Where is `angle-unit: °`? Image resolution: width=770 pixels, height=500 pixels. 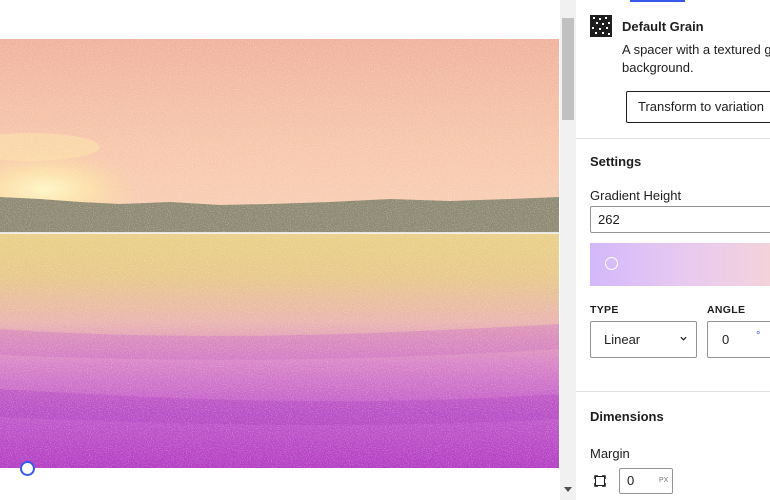 angle-unit: ° is located at coordinates (758, 336).